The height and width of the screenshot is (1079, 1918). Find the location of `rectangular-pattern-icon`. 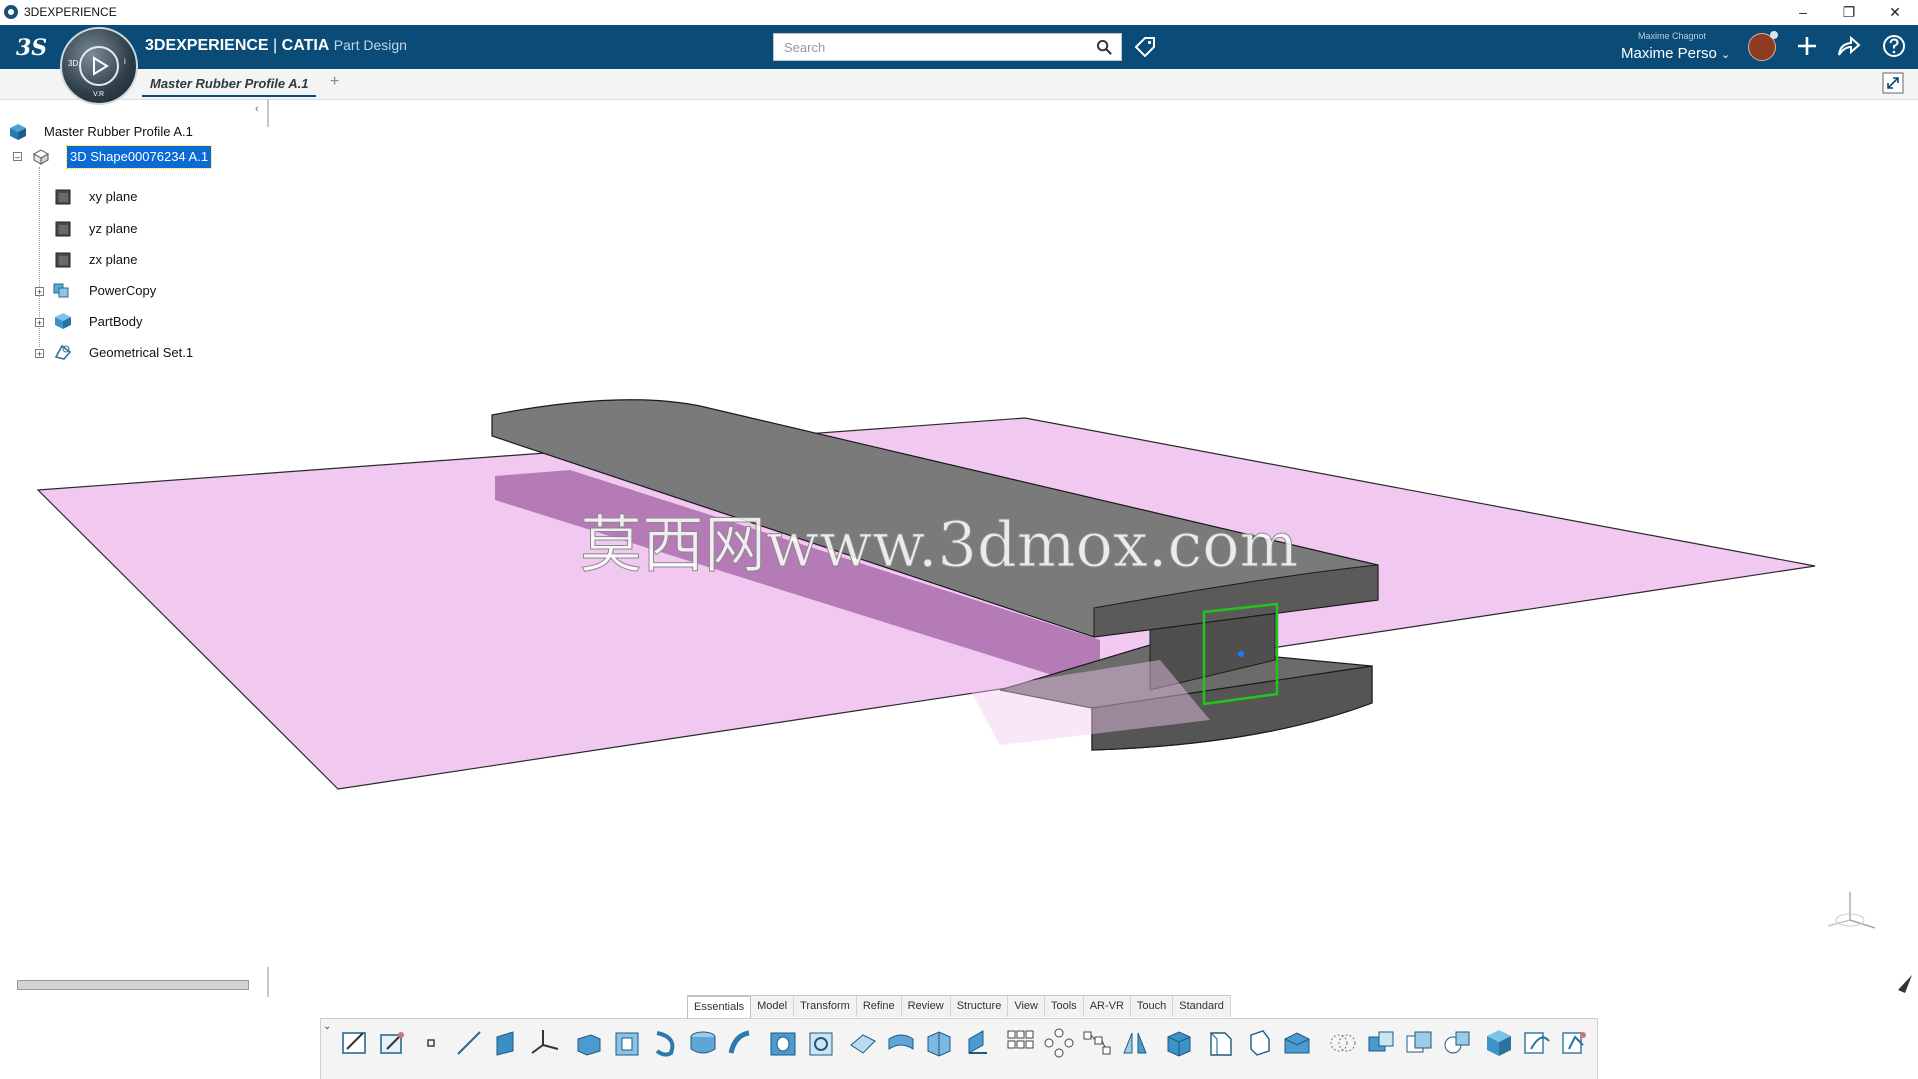

rectangular-pattern-icon is located at coordinates (1021, 1043).